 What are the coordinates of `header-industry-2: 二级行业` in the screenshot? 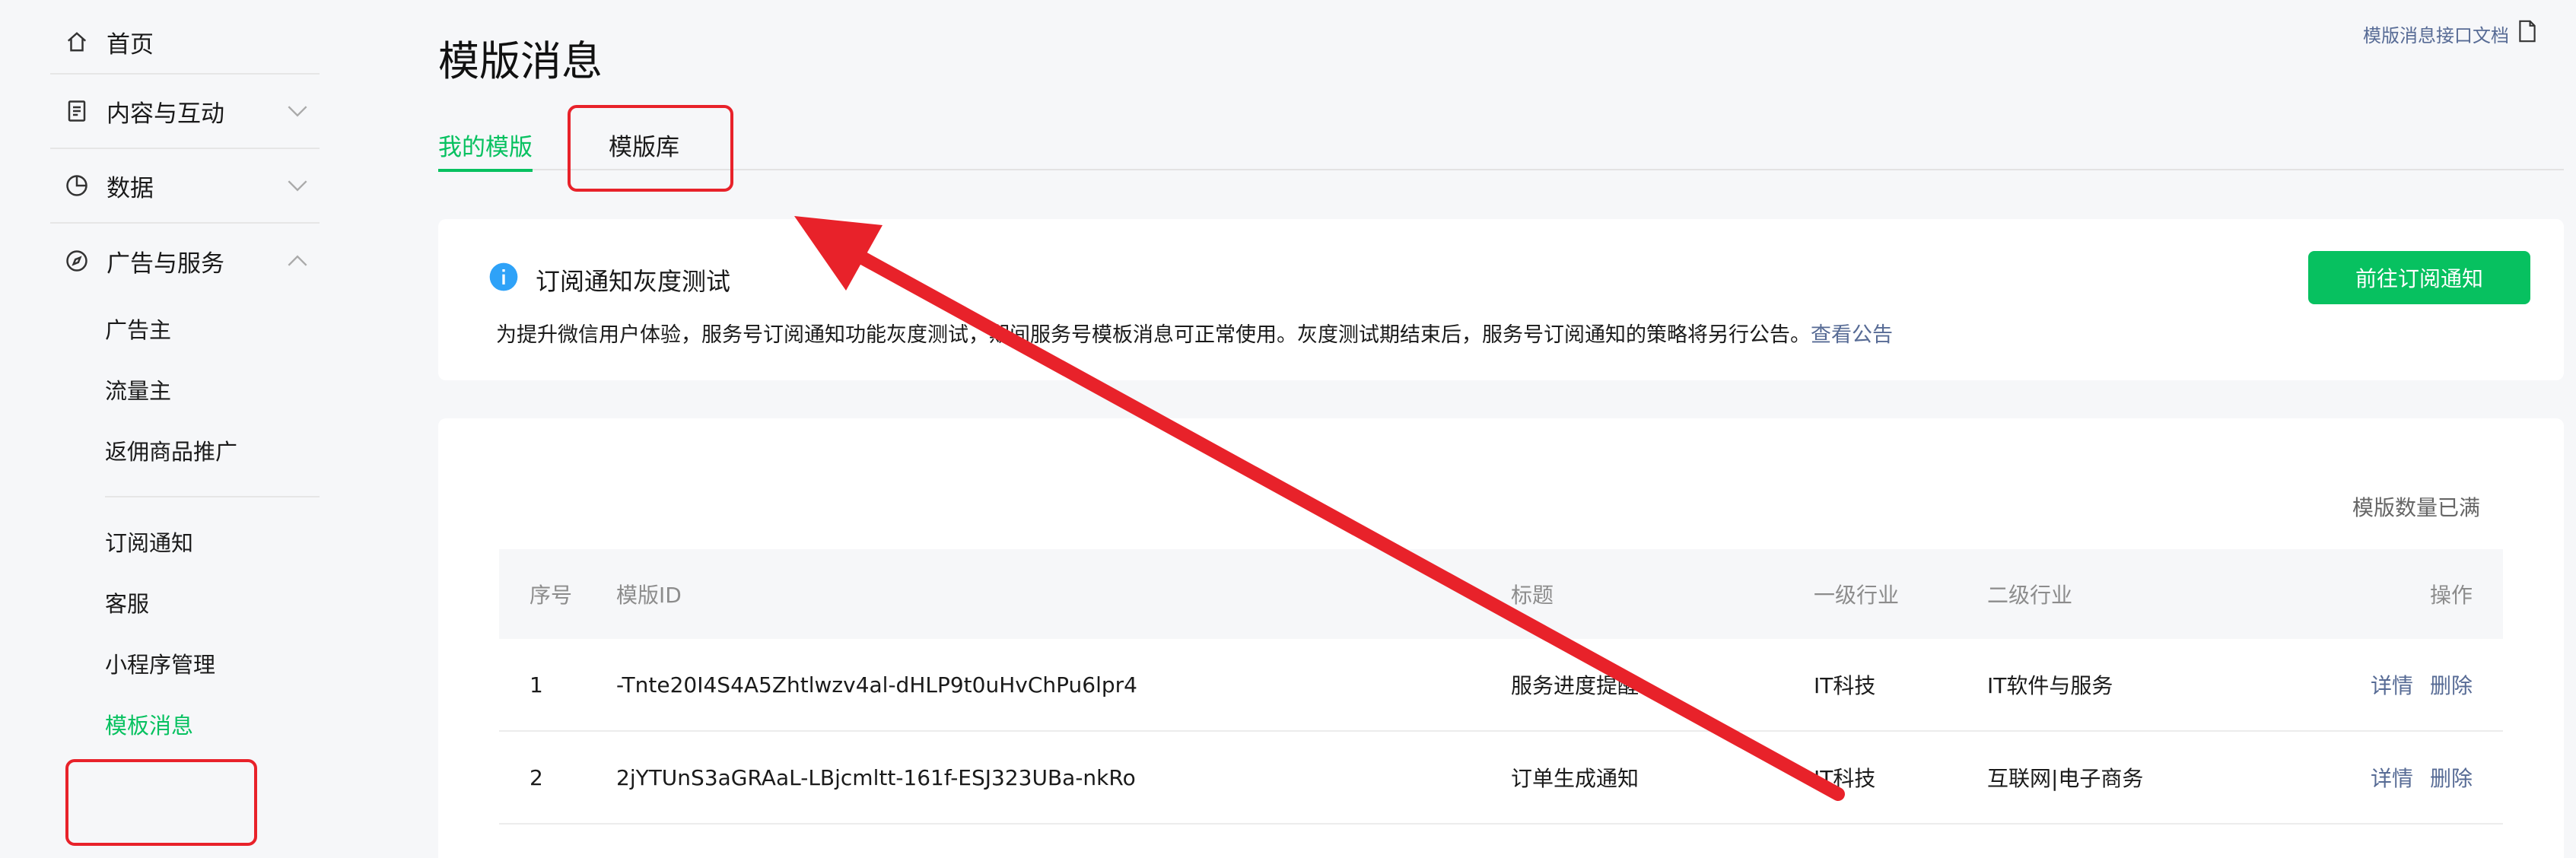 It's located at (2030, 595).